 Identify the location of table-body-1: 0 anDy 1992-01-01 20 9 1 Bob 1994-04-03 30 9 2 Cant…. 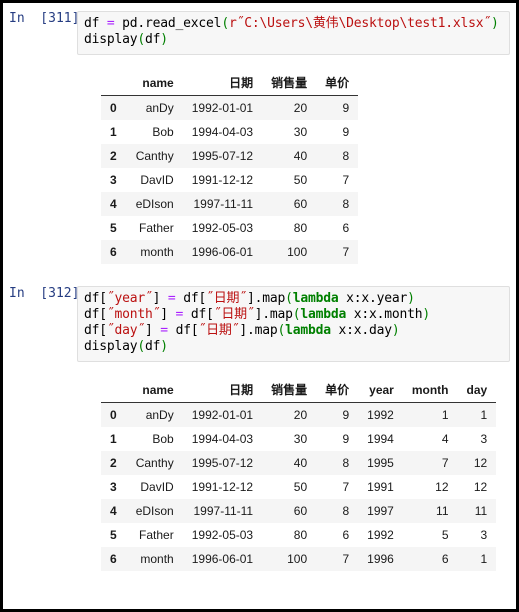
(230, 179).